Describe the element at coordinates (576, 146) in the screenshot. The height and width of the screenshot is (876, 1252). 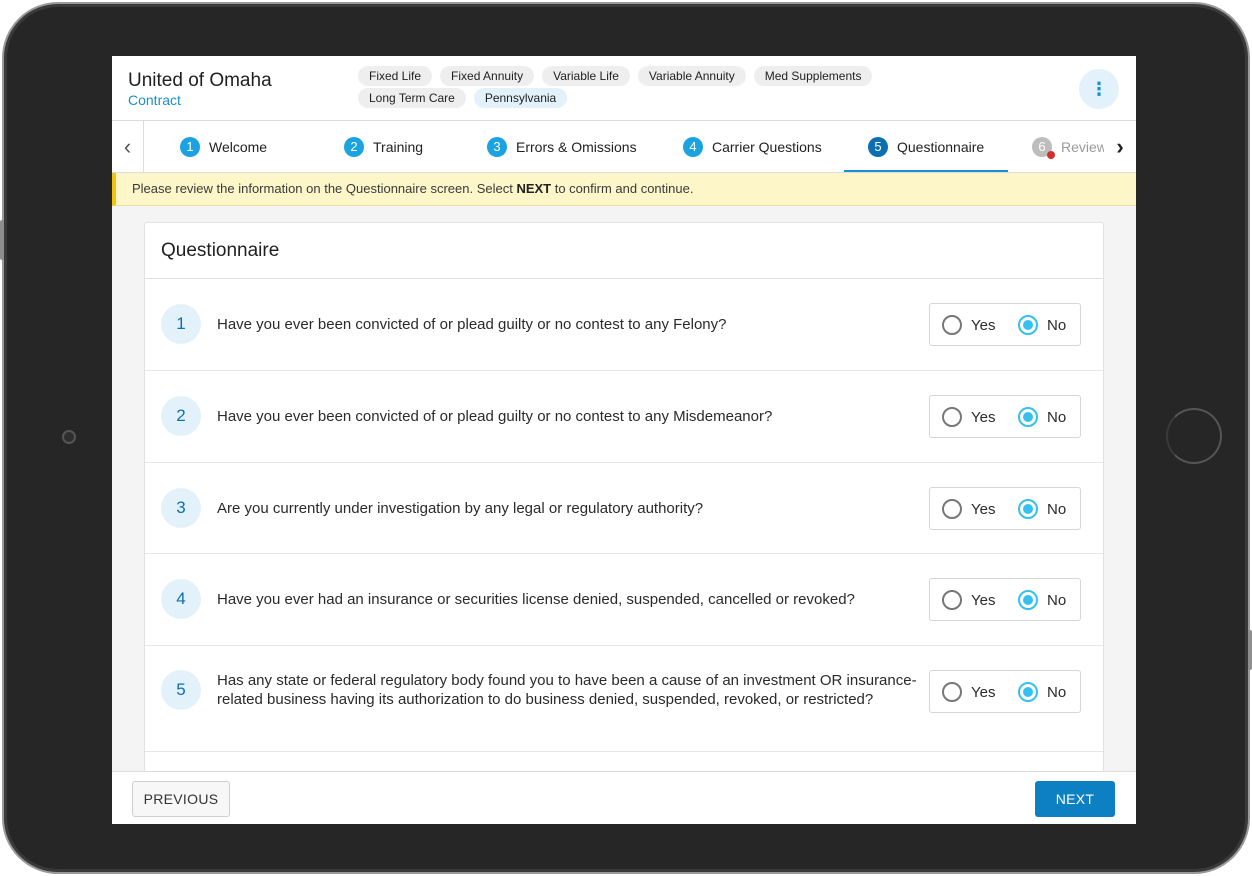
I see `step-label: Errors & Omissions` at that location.